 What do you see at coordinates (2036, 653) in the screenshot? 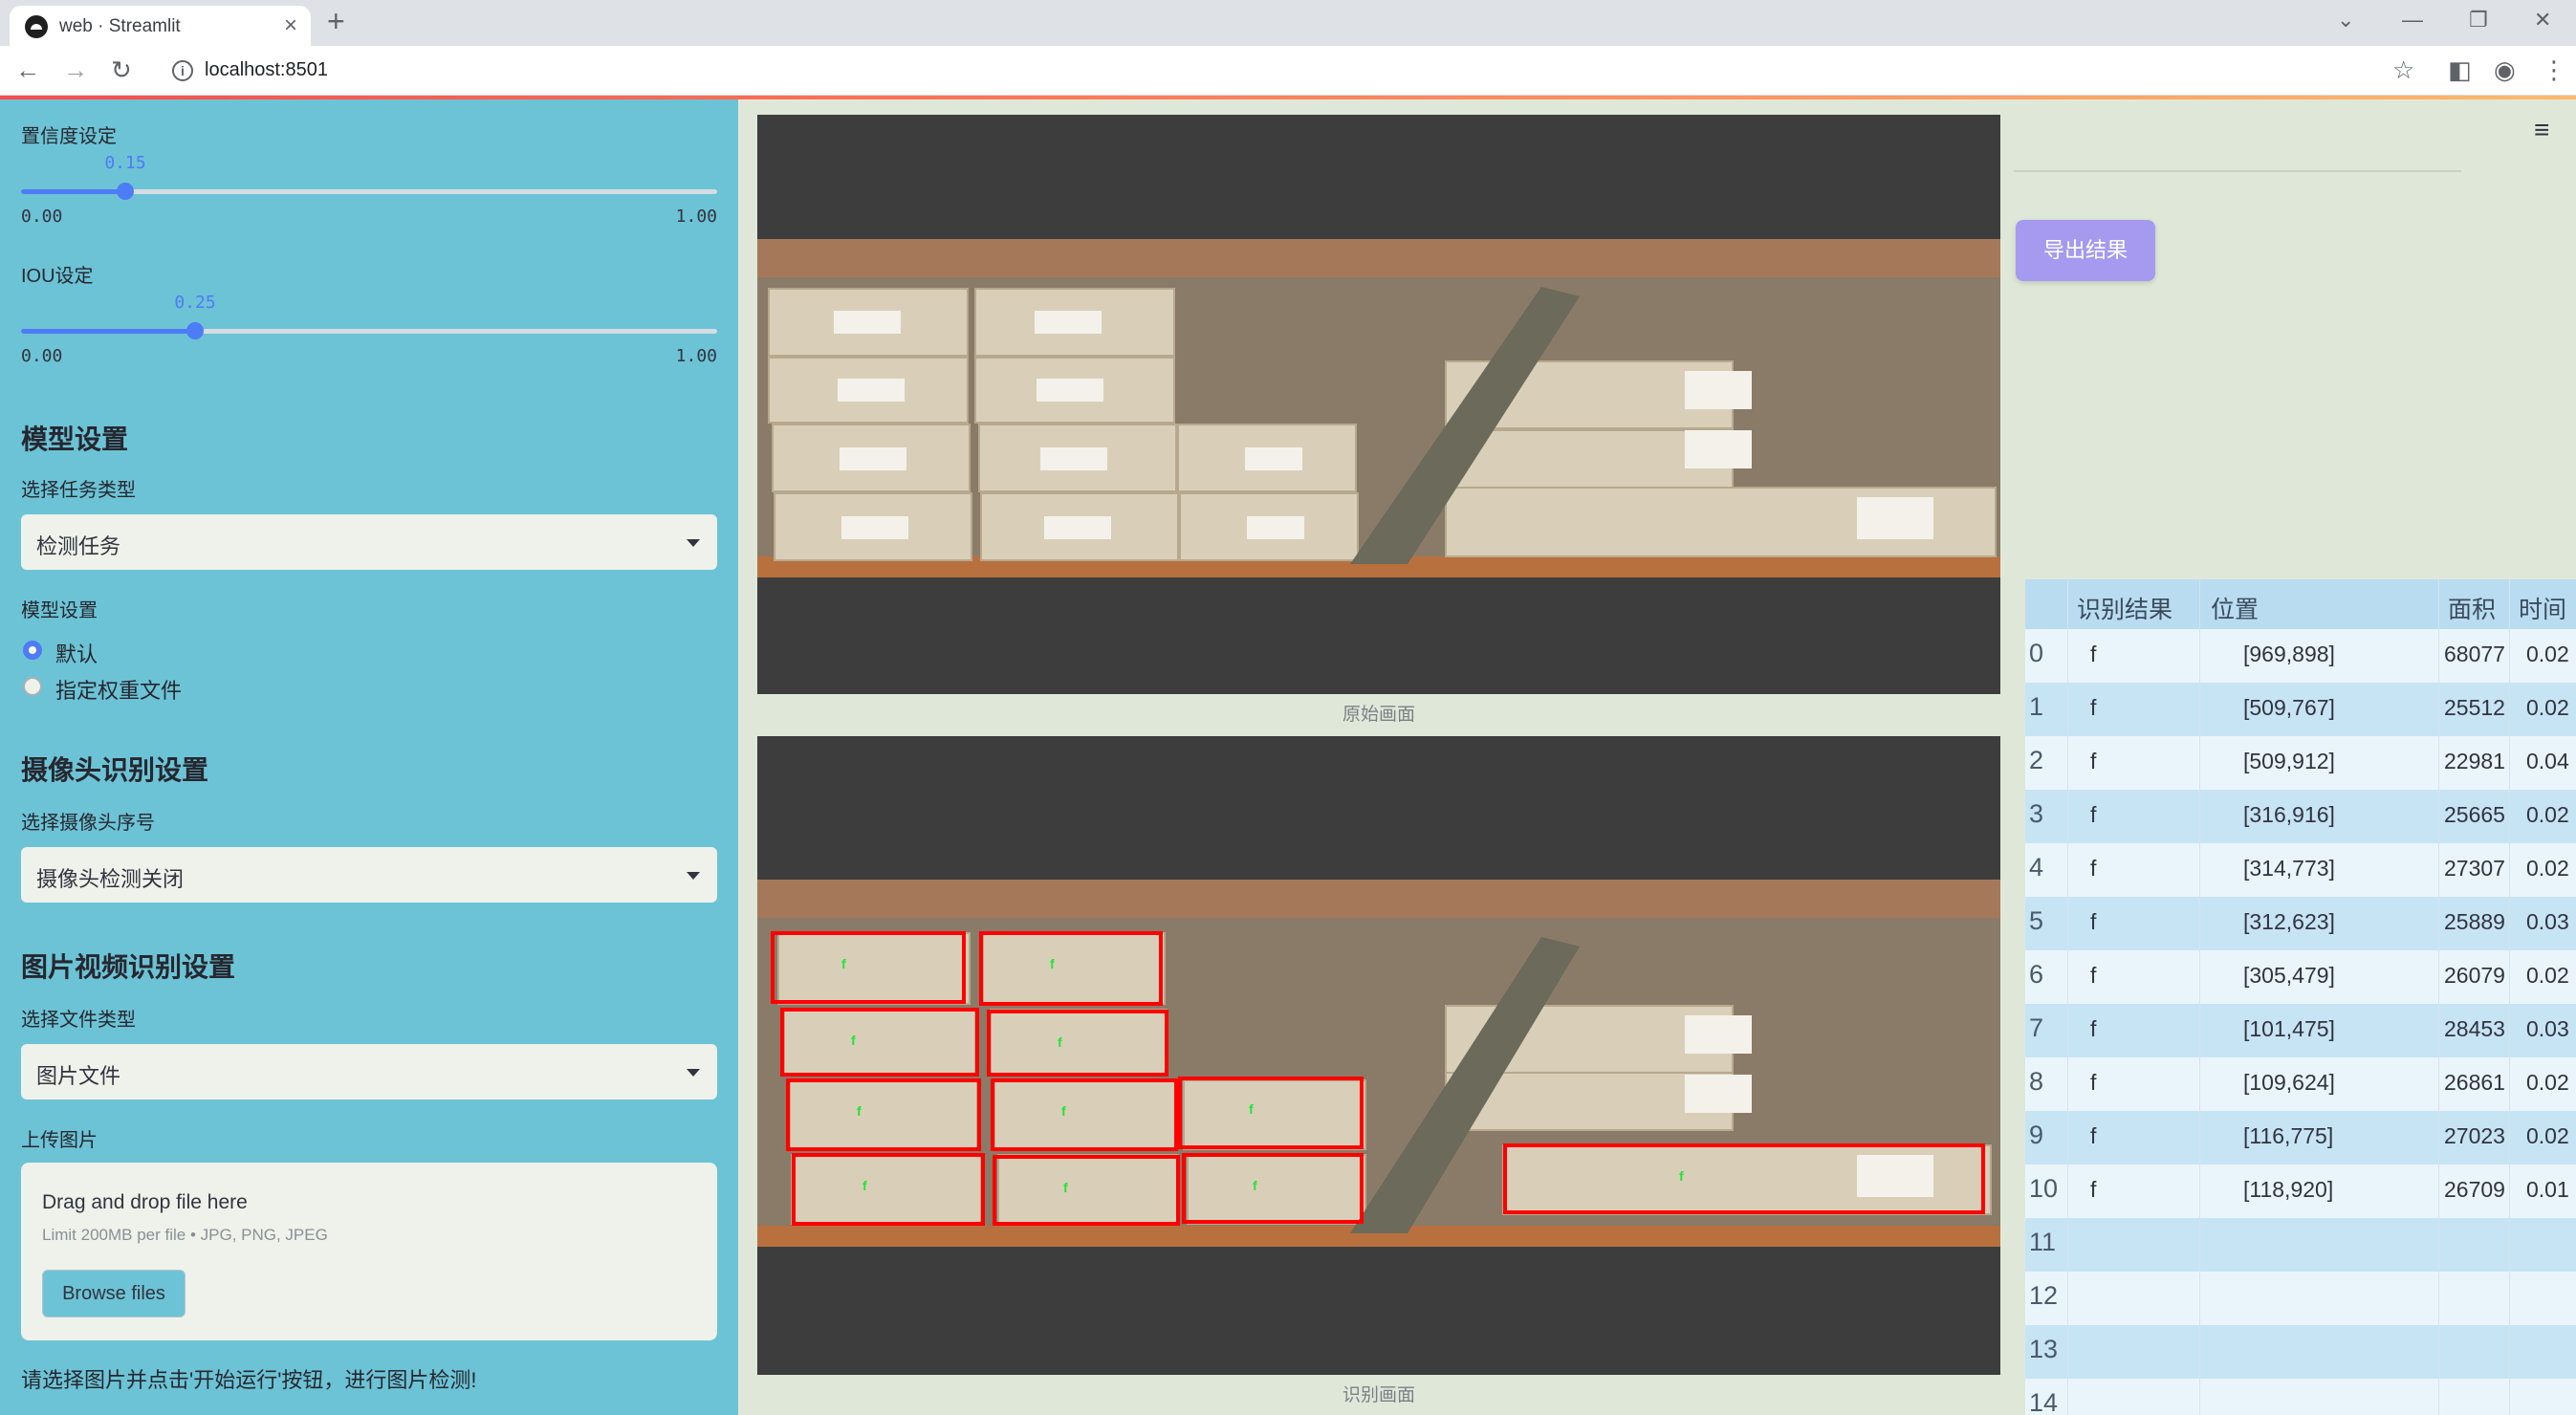
I see `row-index: 0` at bounding box center [2036, 653].